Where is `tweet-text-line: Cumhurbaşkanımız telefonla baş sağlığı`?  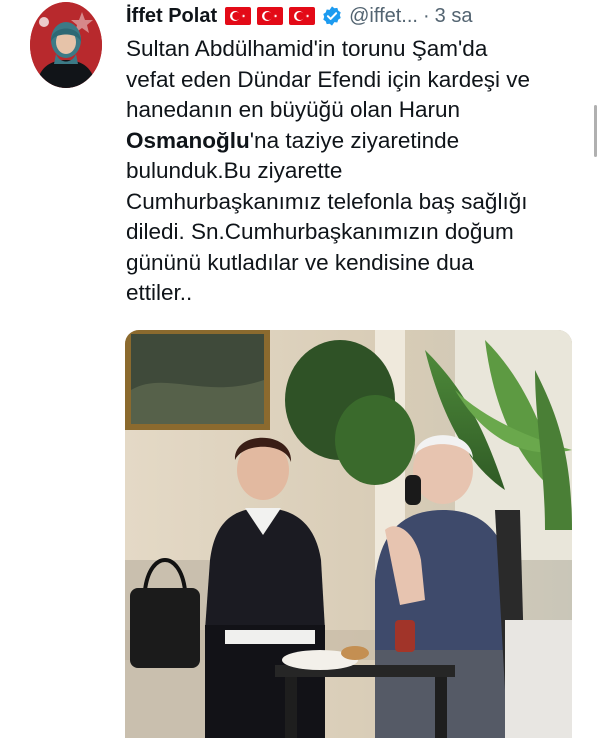
tweet-text-line: Cumhurbaşkanımız telefonla baş sağlığı is located at coordinates (327, 201).